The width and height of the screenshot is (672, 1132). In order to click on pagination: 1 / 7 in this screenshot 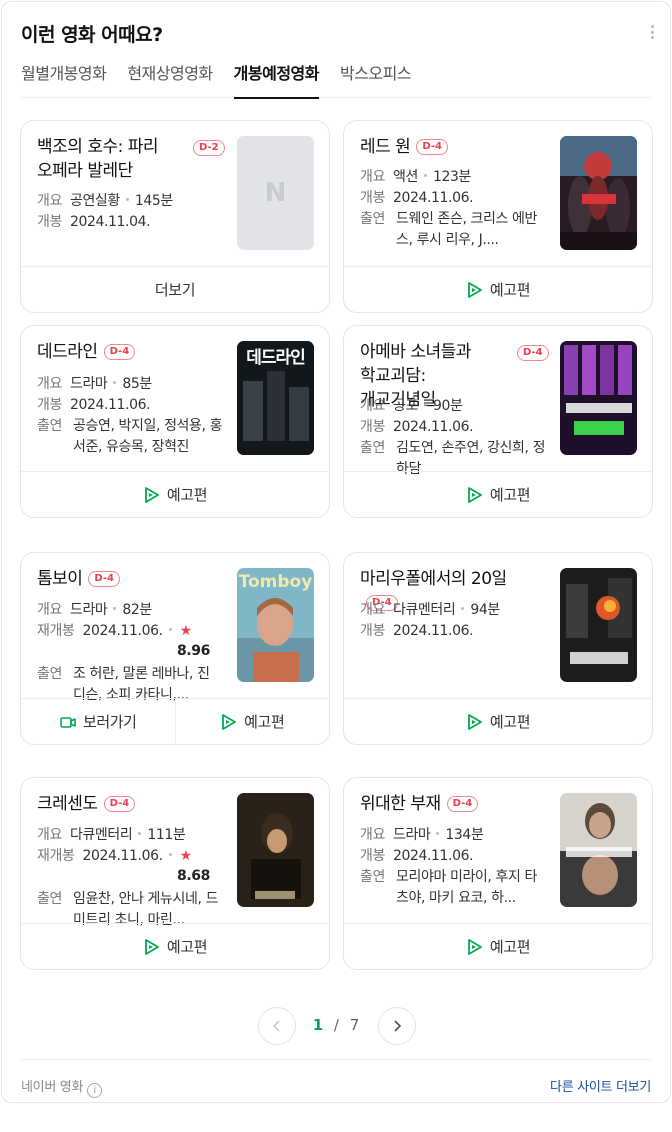, I will do `click(336, 1026)`.